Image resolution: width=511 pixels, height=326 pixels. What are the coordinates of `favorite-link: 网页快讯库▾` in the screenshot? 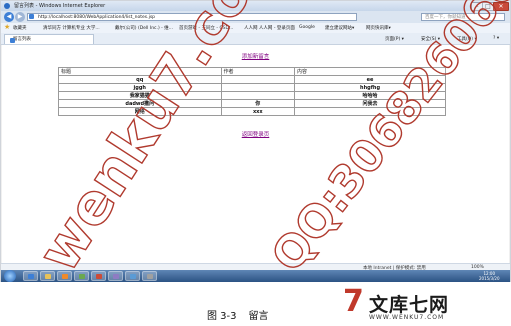 It's located at (378, 28).